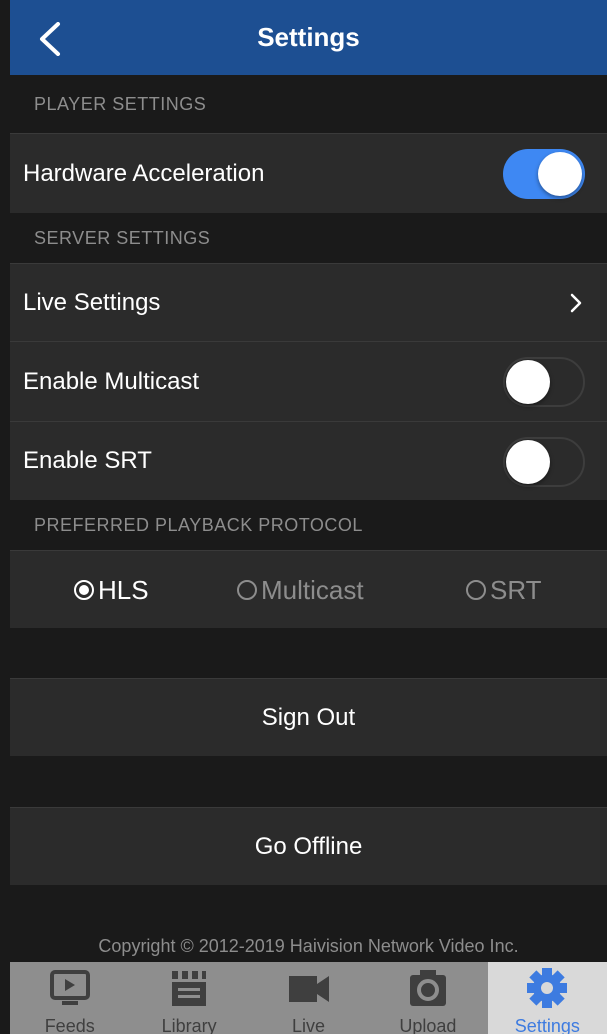 The height and width of the screenshot is (1034, 607). I want to click on section-header-server-settings: SERVER SETTINGS, so click(122, 237).